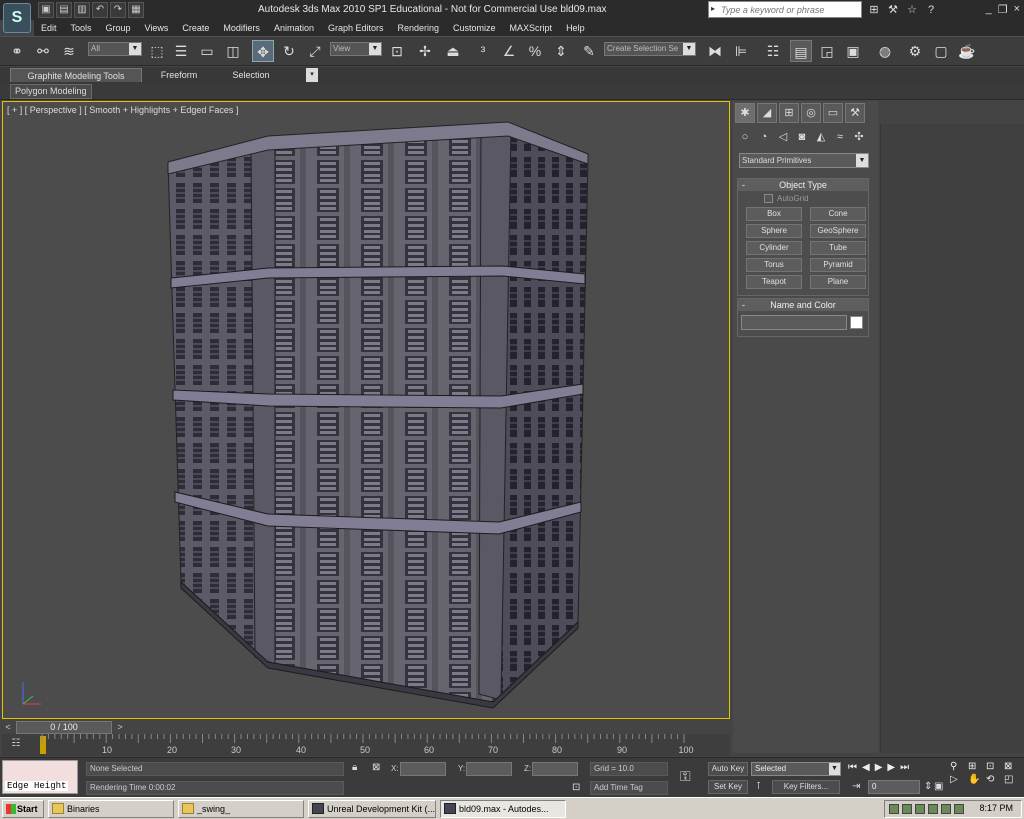  Describe the element at coordinates (989, 9) in the screenshot. I see `minimize-button: _` at that location.